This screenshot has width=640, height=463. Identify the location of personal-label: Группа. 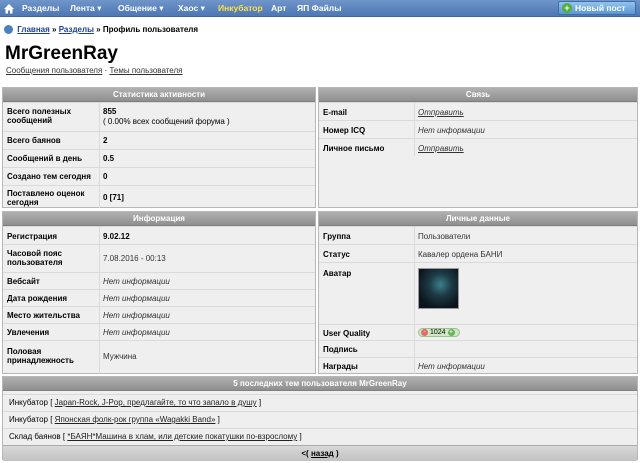
(337, 236).